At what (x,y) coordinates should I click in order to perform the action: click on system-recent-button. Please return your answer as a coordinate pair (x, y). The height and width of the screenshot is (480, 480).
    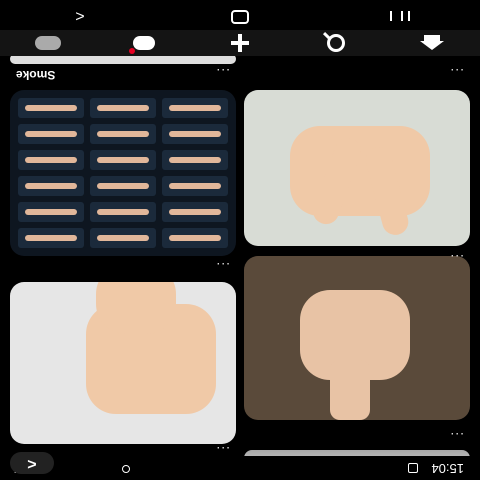
    Looking at the image, I should click on (400, 15).